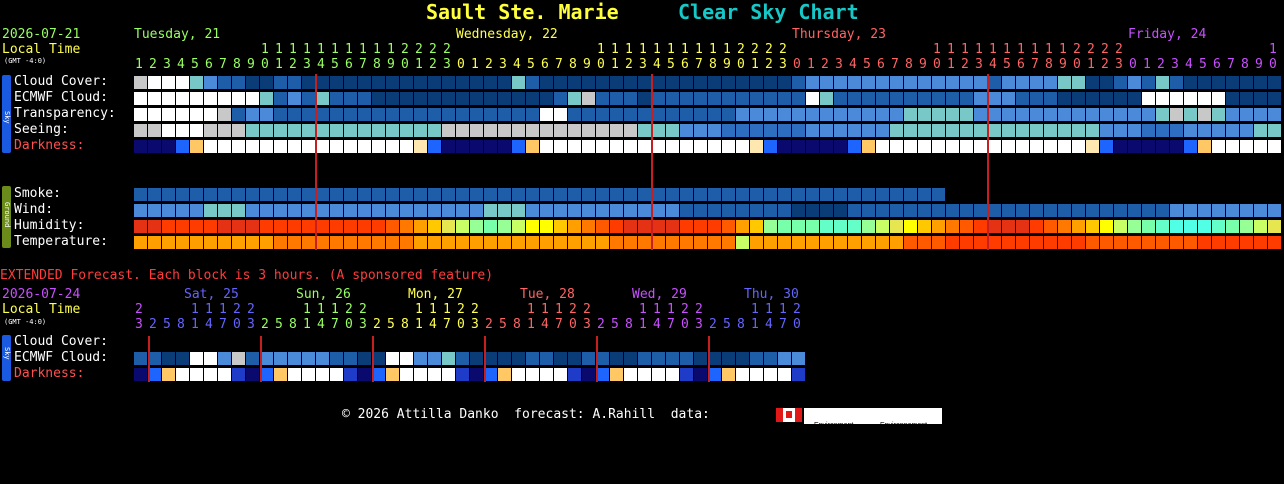 The image size is (1284, 484). I want to click on logo2-line1: Environnement, so click(904, 425).